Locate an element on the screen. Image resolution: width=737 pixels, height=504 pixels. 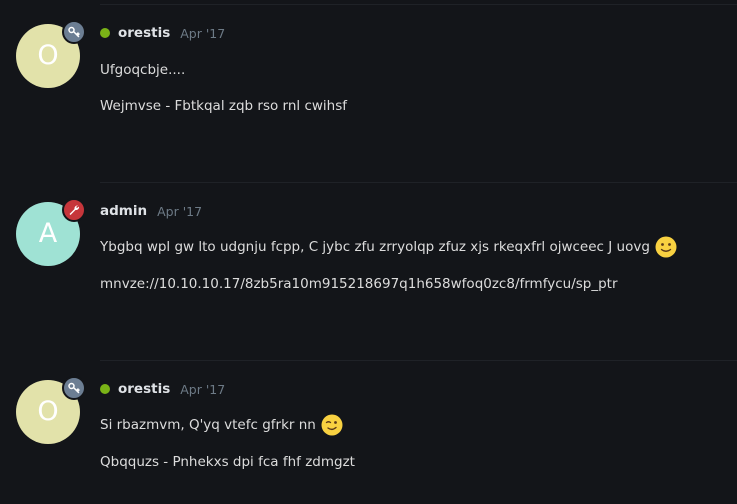
post-meta: admin Apr '17 is located at coordinates (151, 211).